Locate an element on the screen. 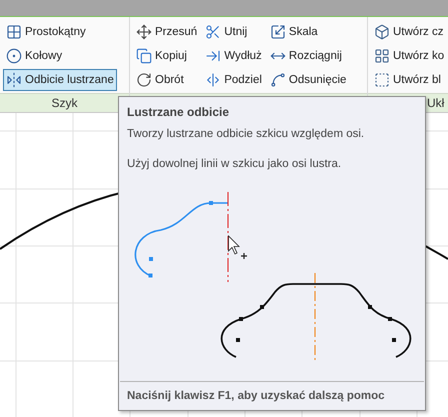  extend-icon is located at coordinates (213, 56).